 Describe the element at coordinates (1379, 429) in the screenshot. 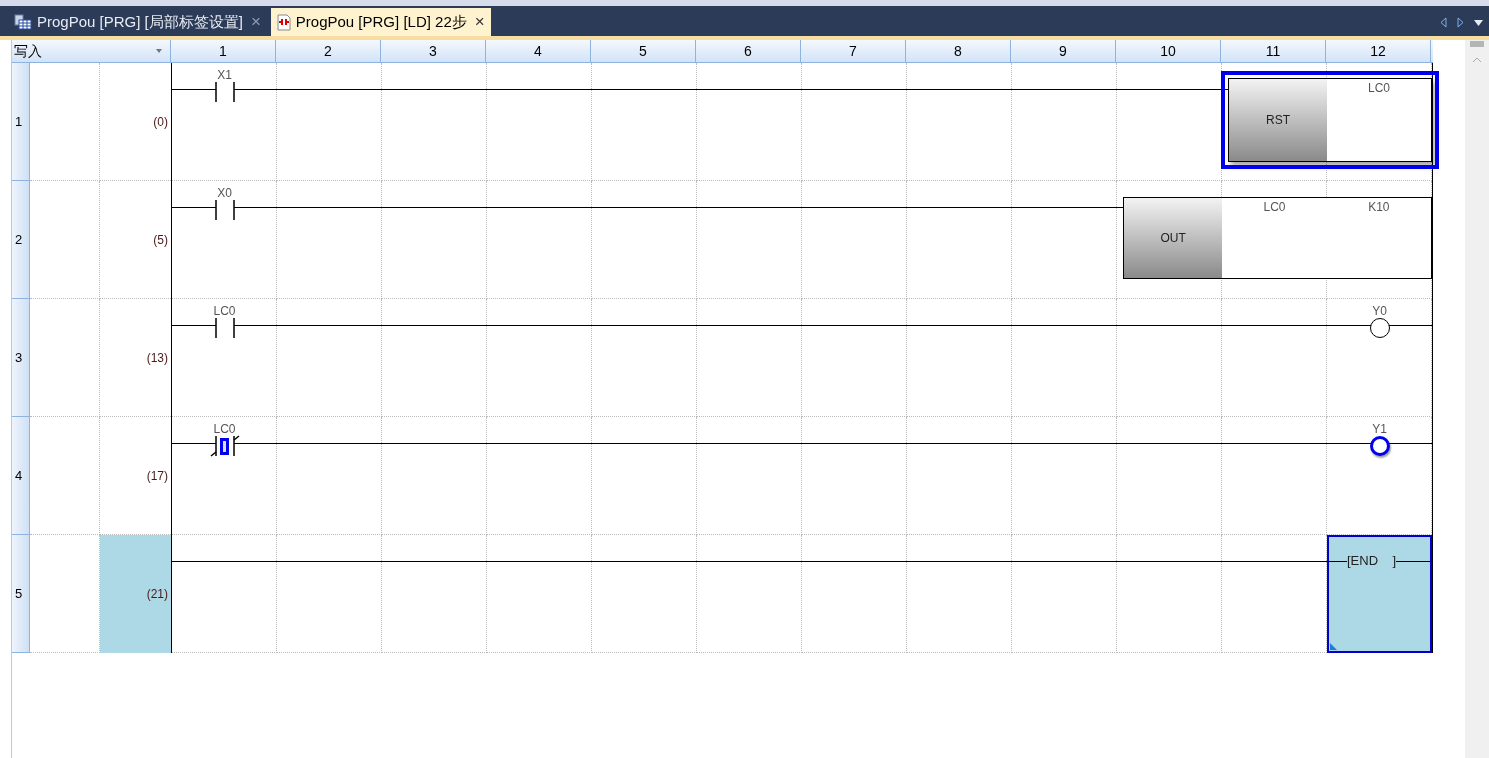

I see `coil-label: Y1` at that location.